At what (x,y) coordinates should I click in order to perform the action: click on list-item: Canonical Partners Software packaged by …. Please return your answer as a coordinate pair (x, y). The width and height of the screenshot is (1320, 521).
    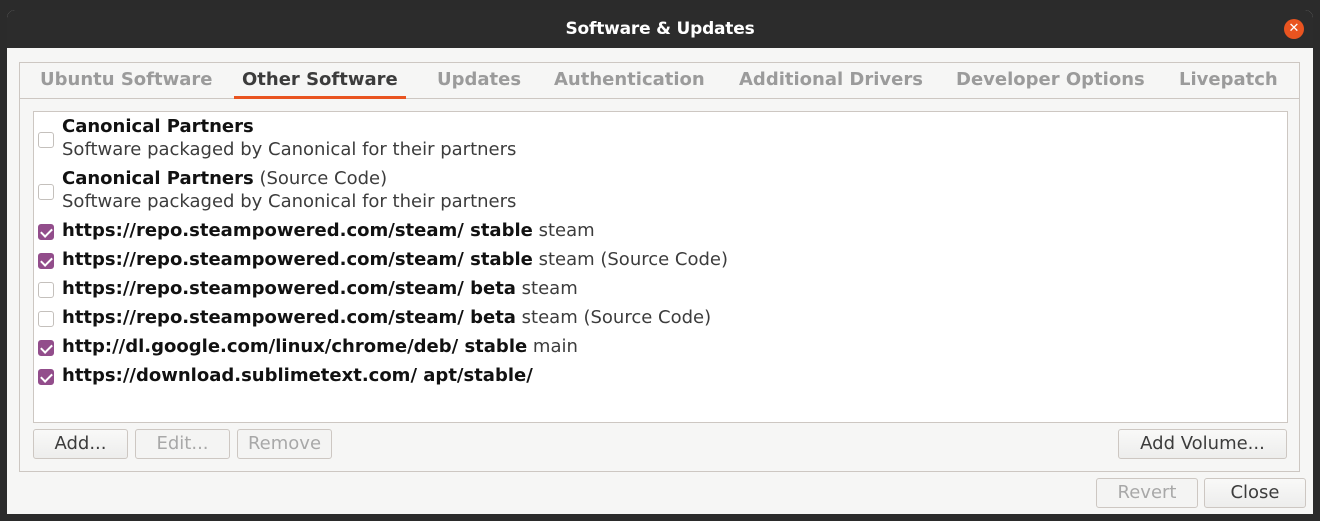
    Looking at the image, I should click on (660, 141).